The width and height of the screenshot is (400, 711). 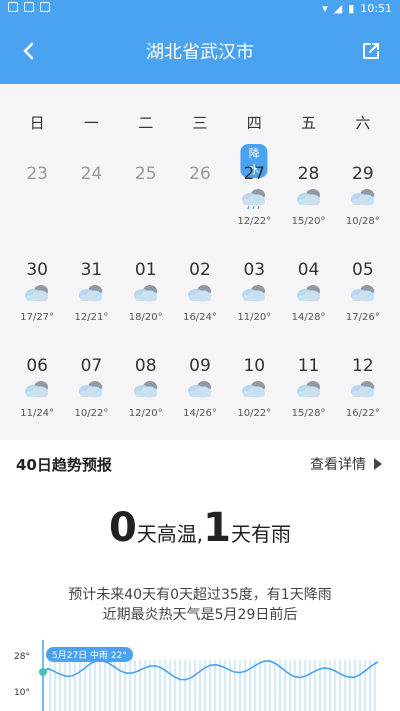 I want to click on app-notification-icon, so click(x=29, y=7).